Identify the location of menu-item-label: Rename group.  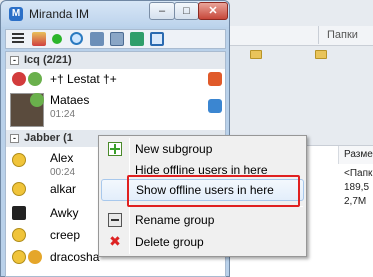
(175, 220).